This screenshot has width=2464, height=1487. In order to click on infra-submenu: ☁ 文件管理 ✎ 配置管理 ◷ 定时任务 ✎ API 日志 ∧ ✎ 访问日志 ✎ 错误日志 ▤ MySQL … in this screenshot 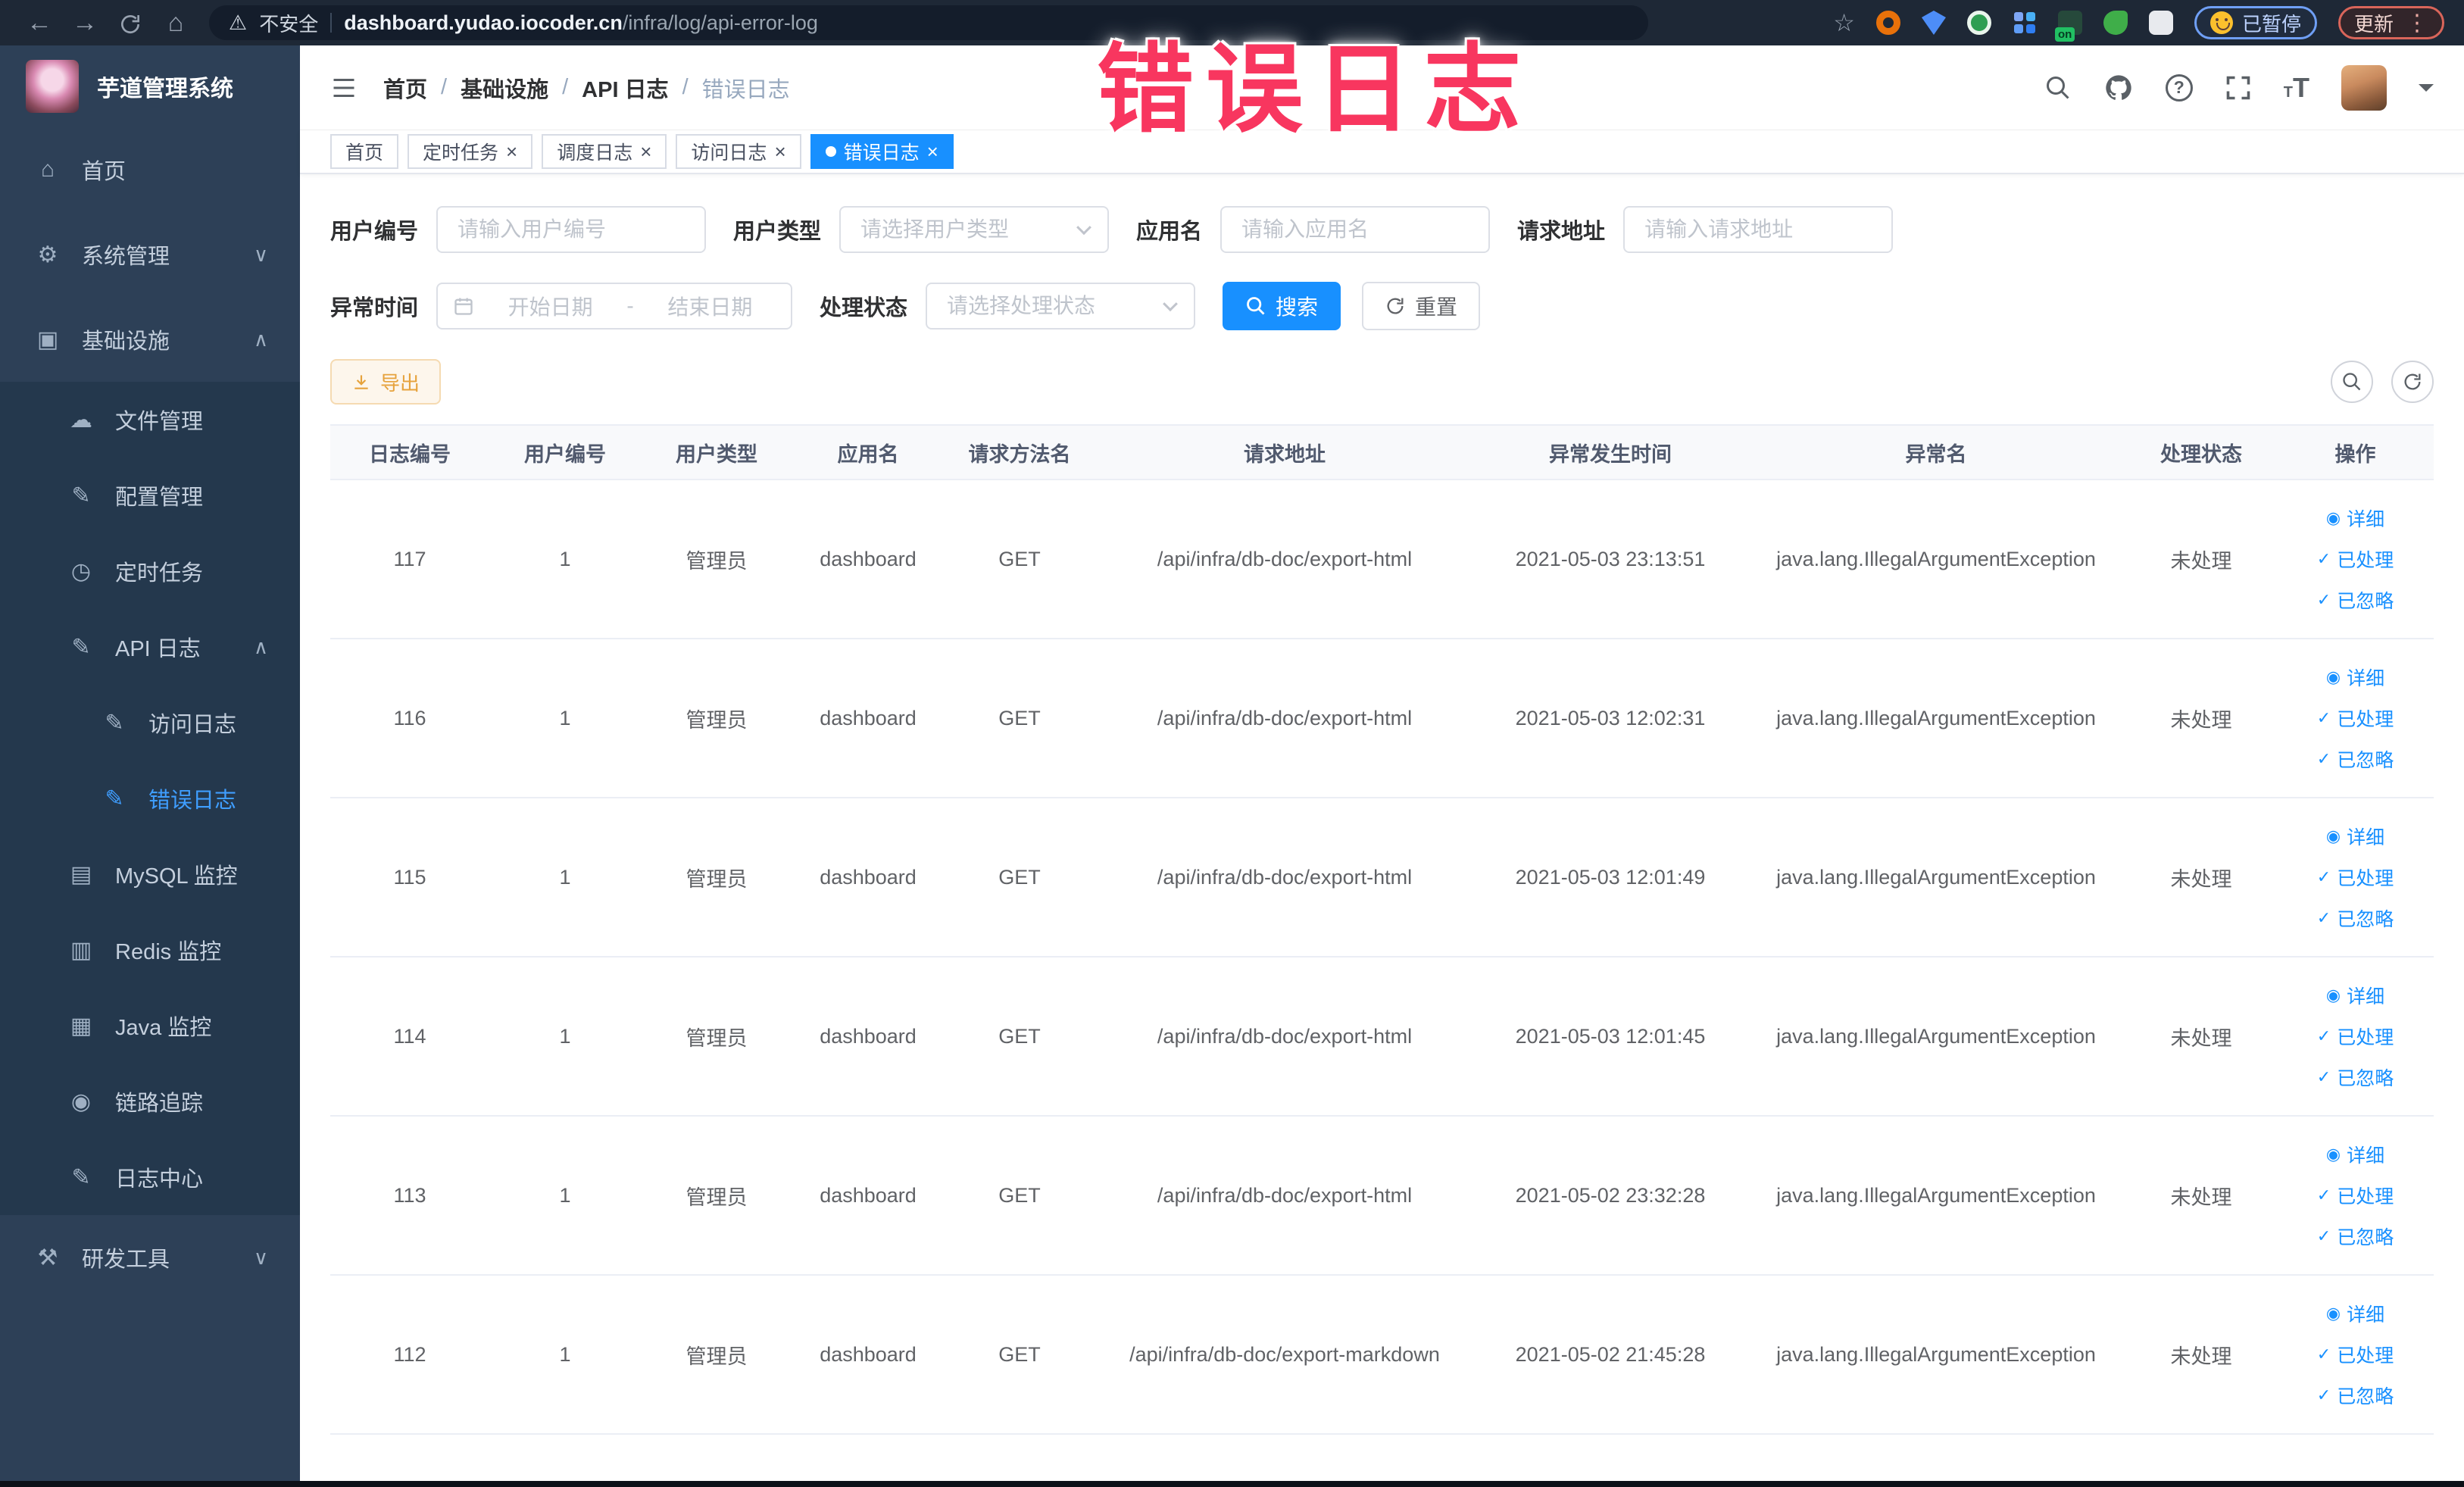, I will do `click(150, 798)`.